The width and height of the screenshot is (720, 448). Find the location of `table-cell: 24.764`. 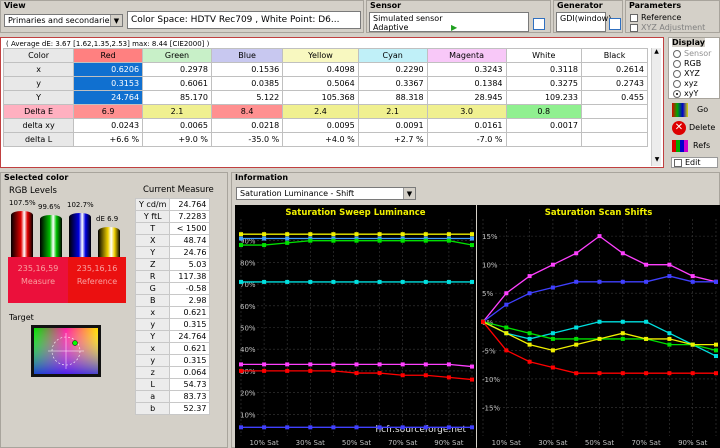

table-cell: 24.764 is located at coordinates (108, 97).